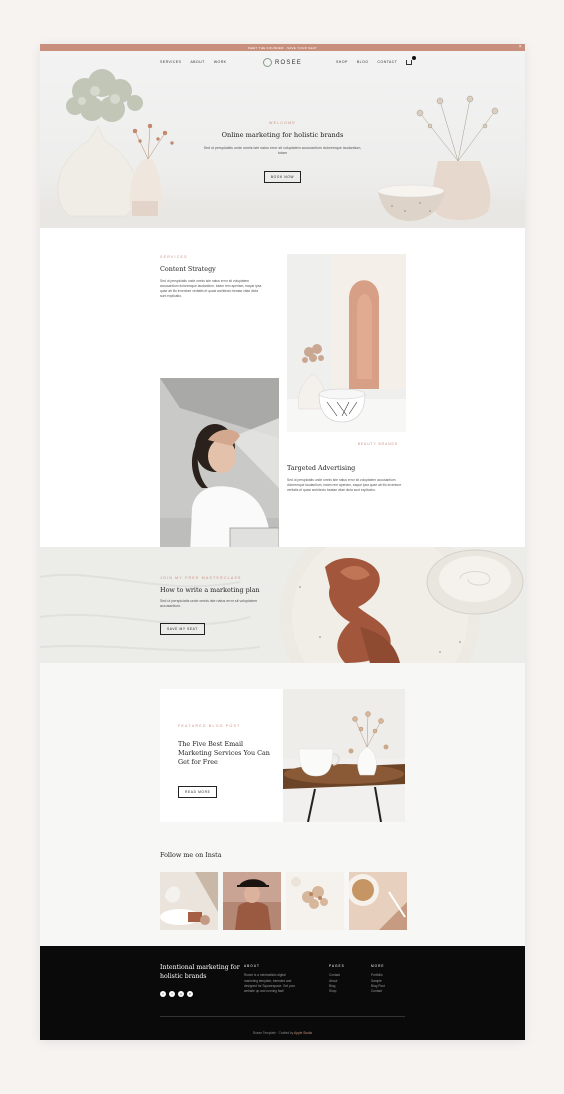 The image size is (564, 1094). What do you see at coordinates (282, 1016) in the screenshot?
I see `footer-divider` at bounding box center [282, 1016].